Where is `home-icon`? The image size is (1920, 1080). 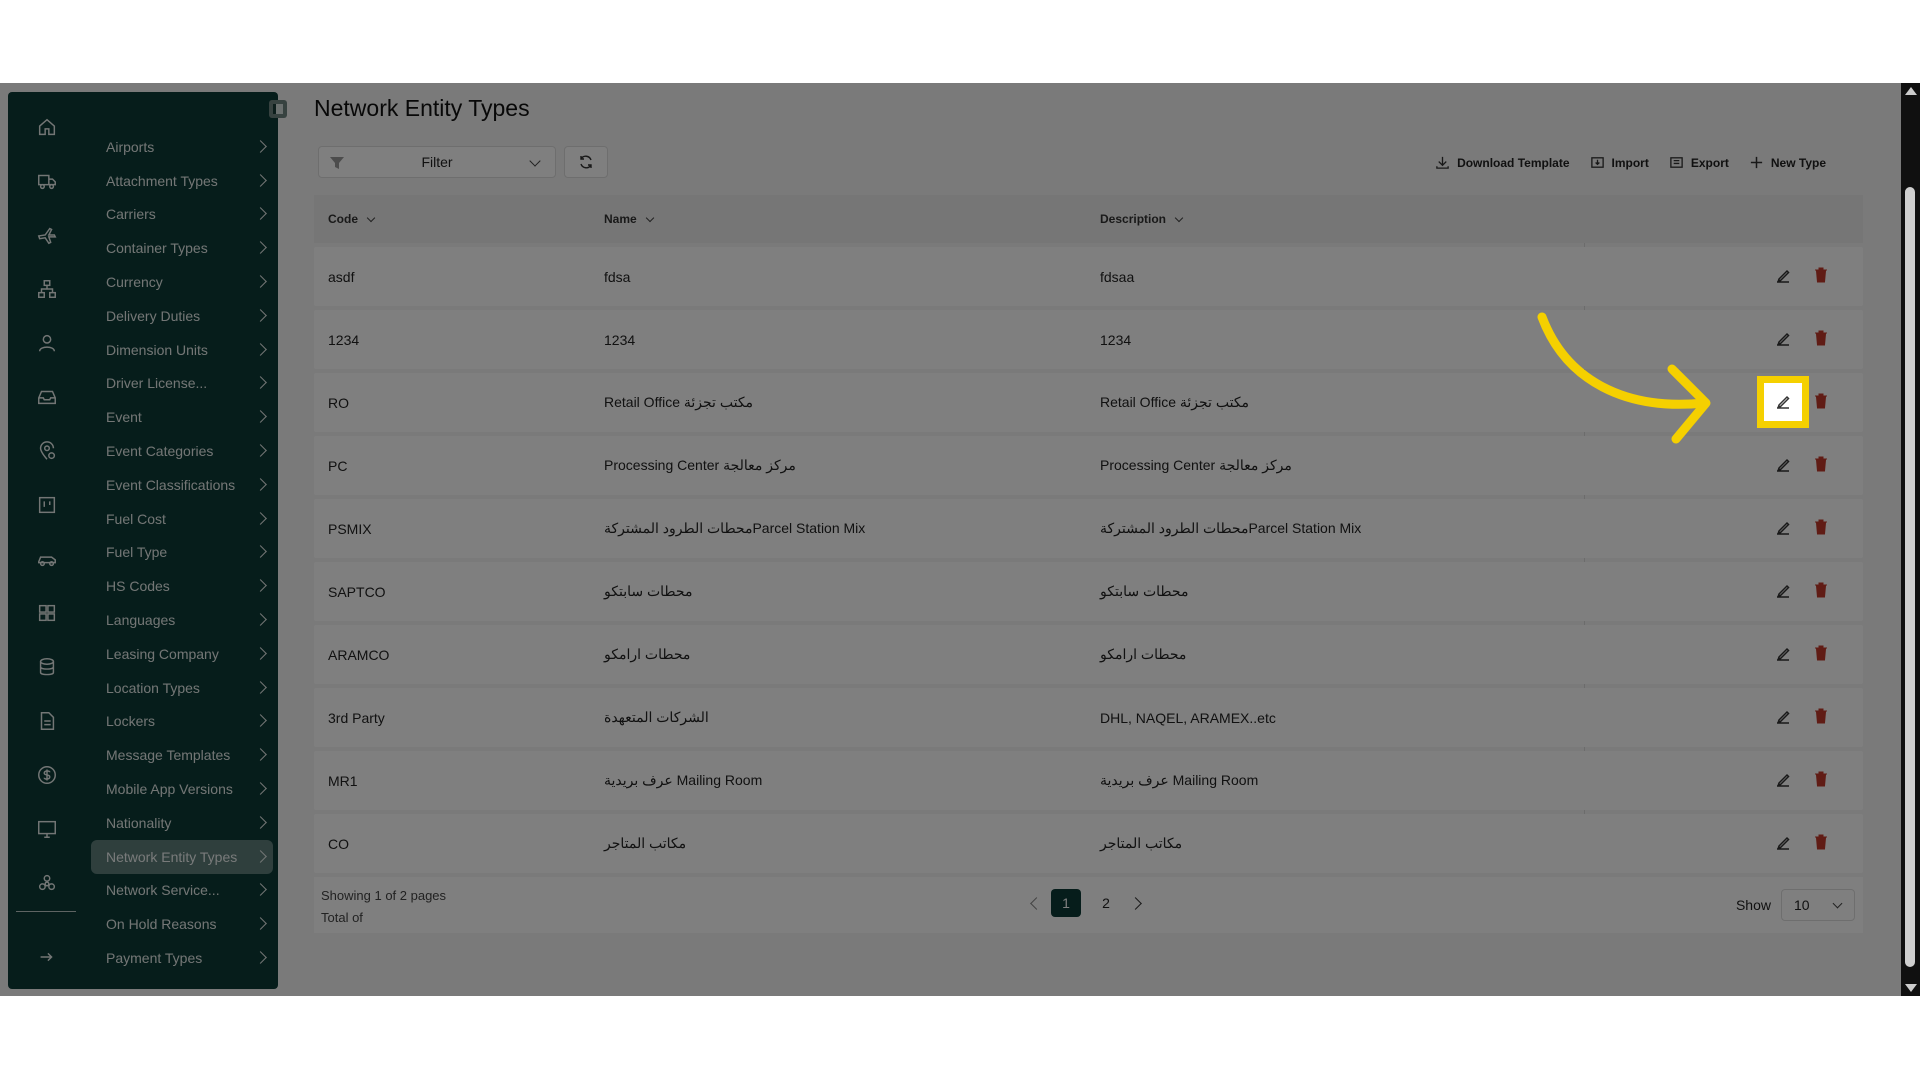 home-icon is located at coordinates (47, 127).